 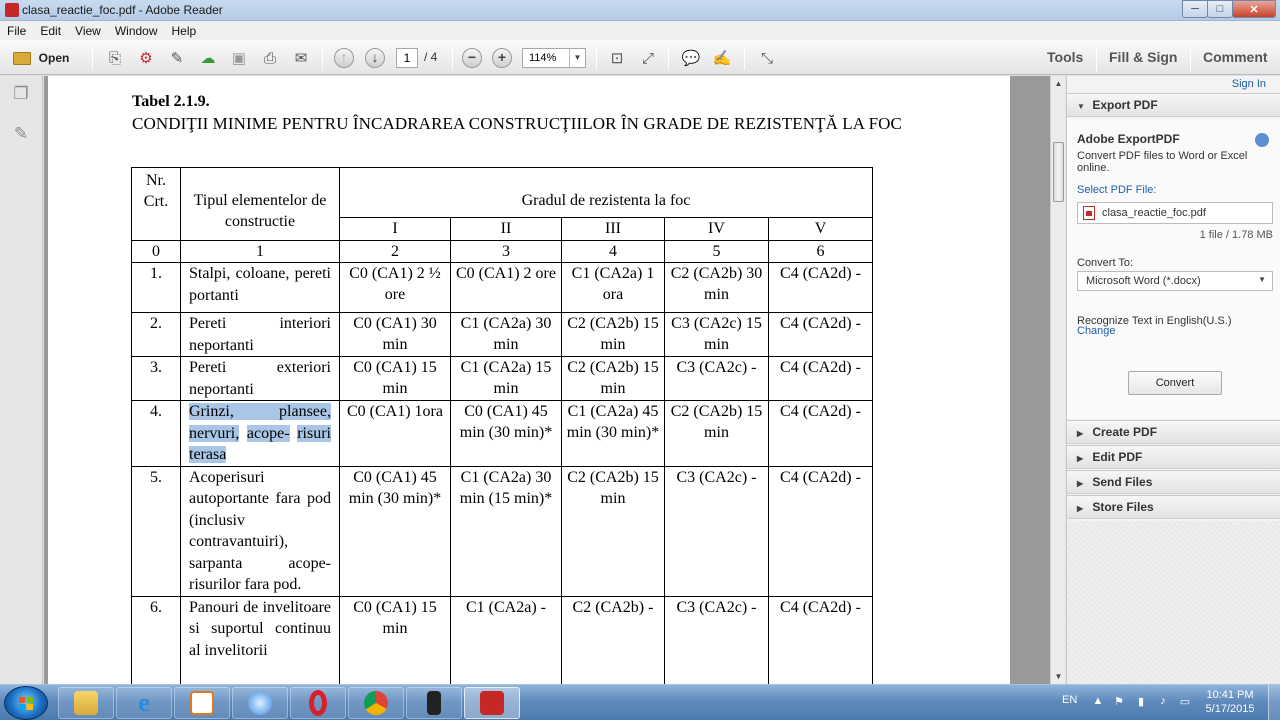 I want to click on scroll-down-icon: ▼, so click(x=1058, y=676).